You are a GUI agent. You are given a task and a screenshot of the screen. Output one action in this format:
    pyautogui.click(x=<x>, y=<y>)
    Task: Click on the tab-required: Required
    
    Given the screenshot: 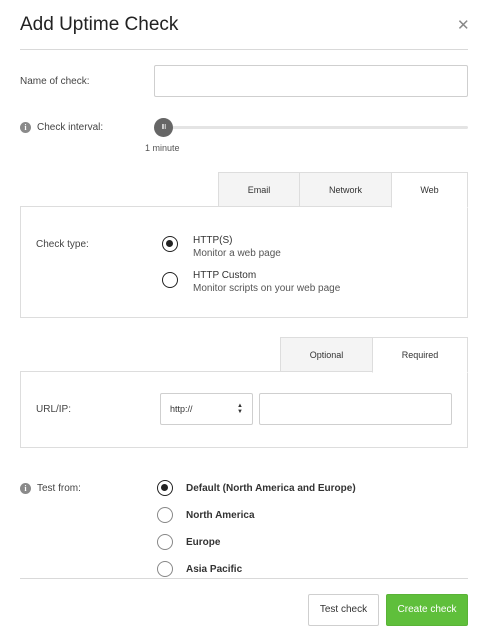 What is the action you would take?
    pyautogui.click(x=420, y=355)
    